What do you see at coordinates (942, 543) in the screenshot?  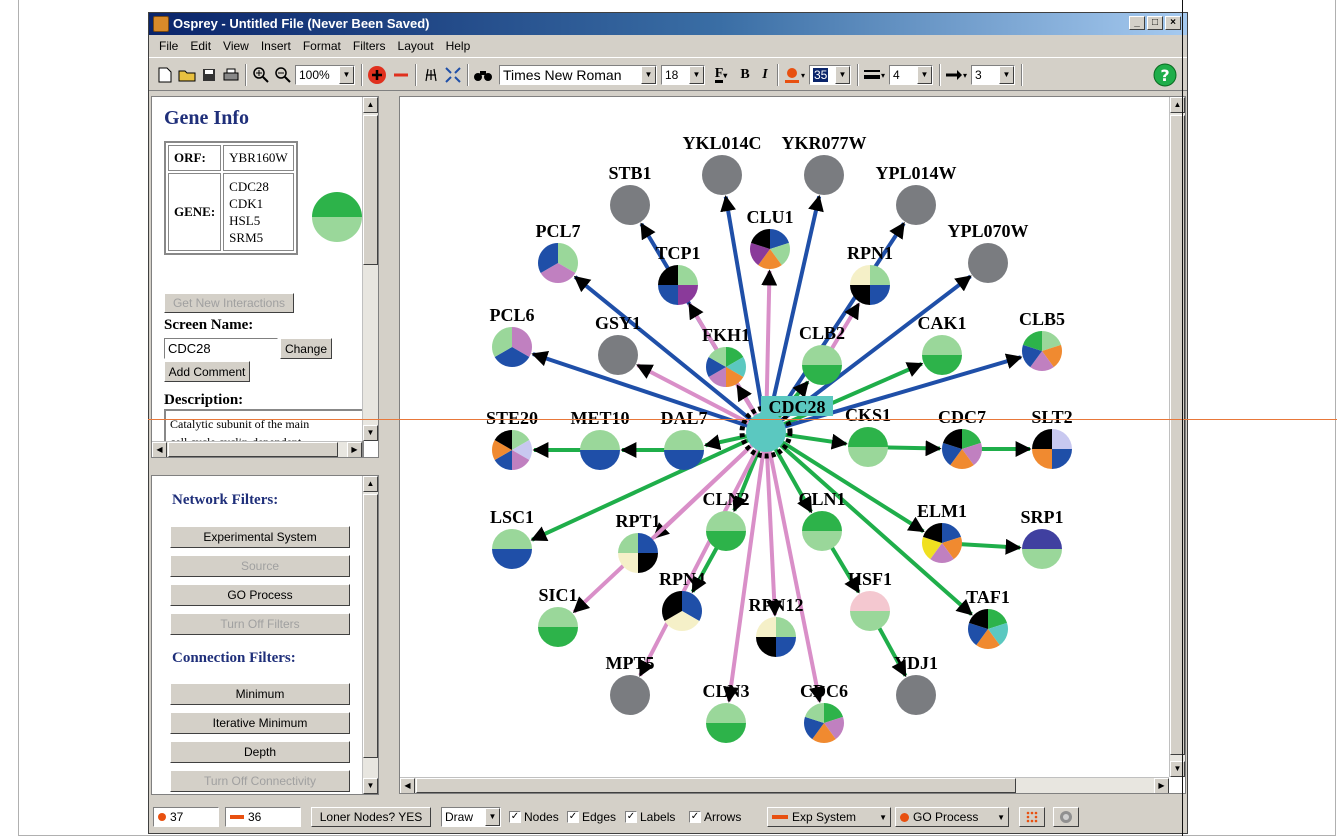 I see `node-elm1` at bounding box center [942, 543].